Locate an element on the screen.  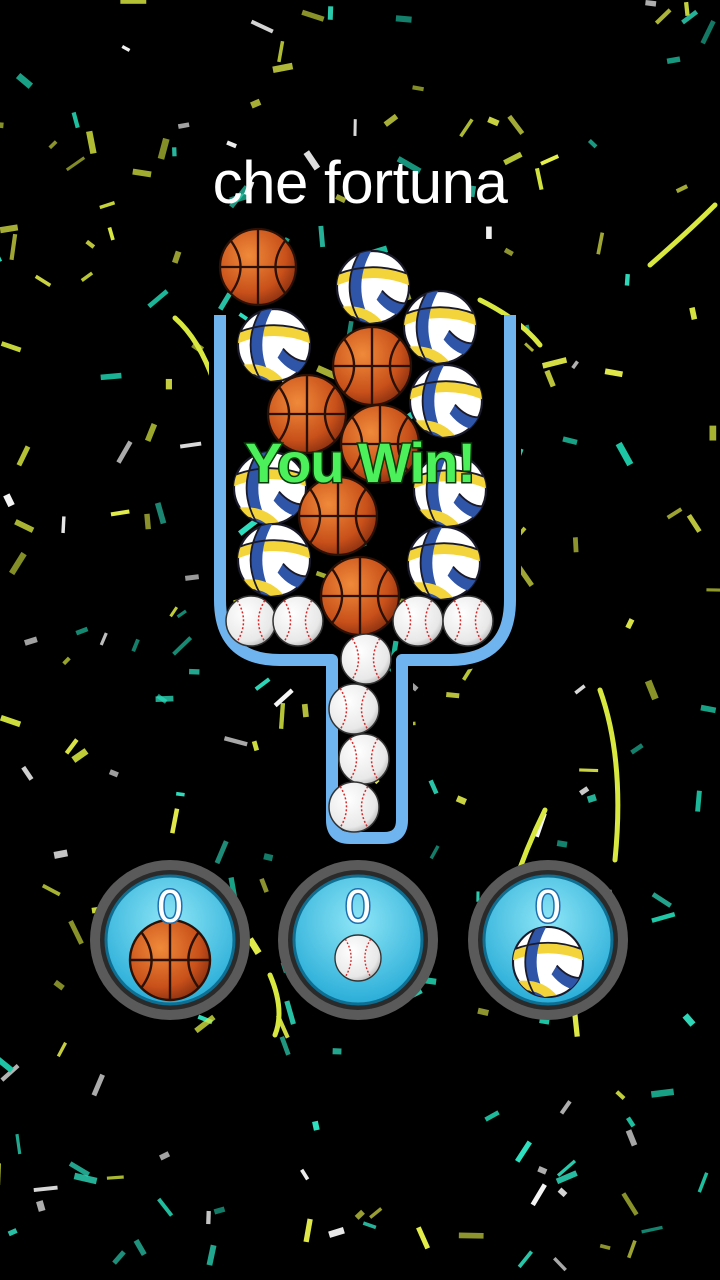
confetti-streamer is located at coordinates (609, 775).